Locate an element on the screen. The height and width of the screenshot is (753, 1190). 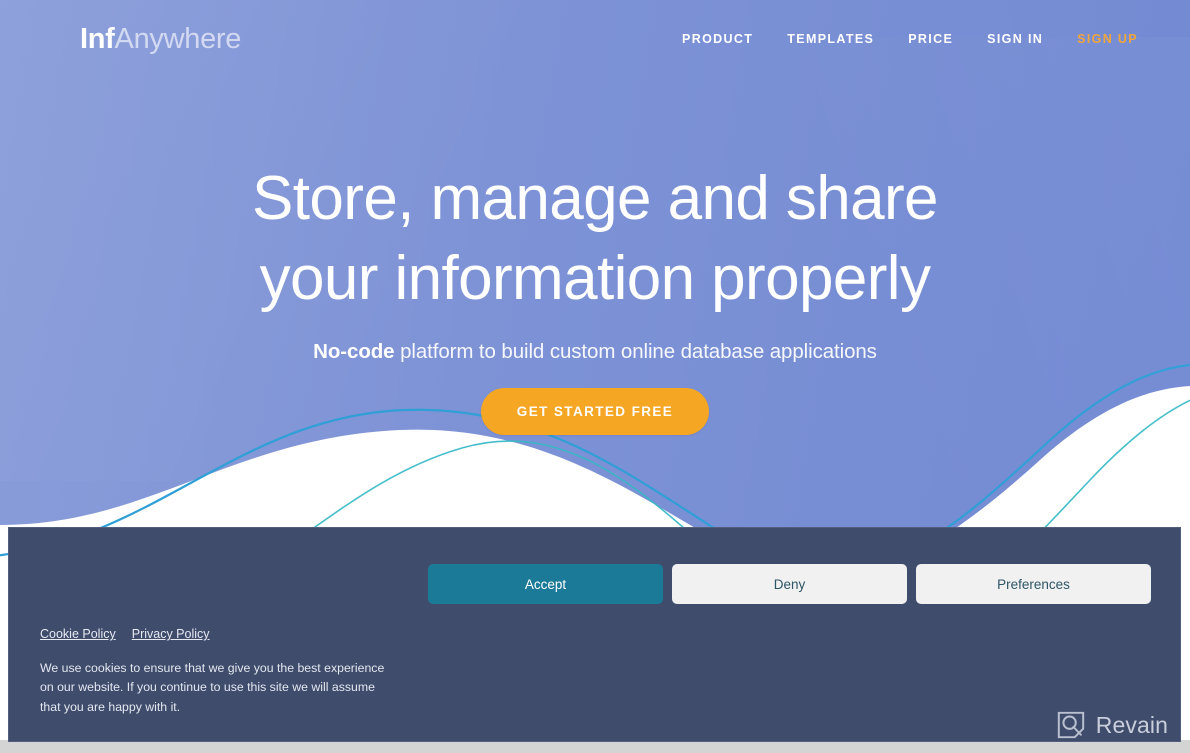
cta-container: GET STARTED FREE is located at coordinates (595, 411).